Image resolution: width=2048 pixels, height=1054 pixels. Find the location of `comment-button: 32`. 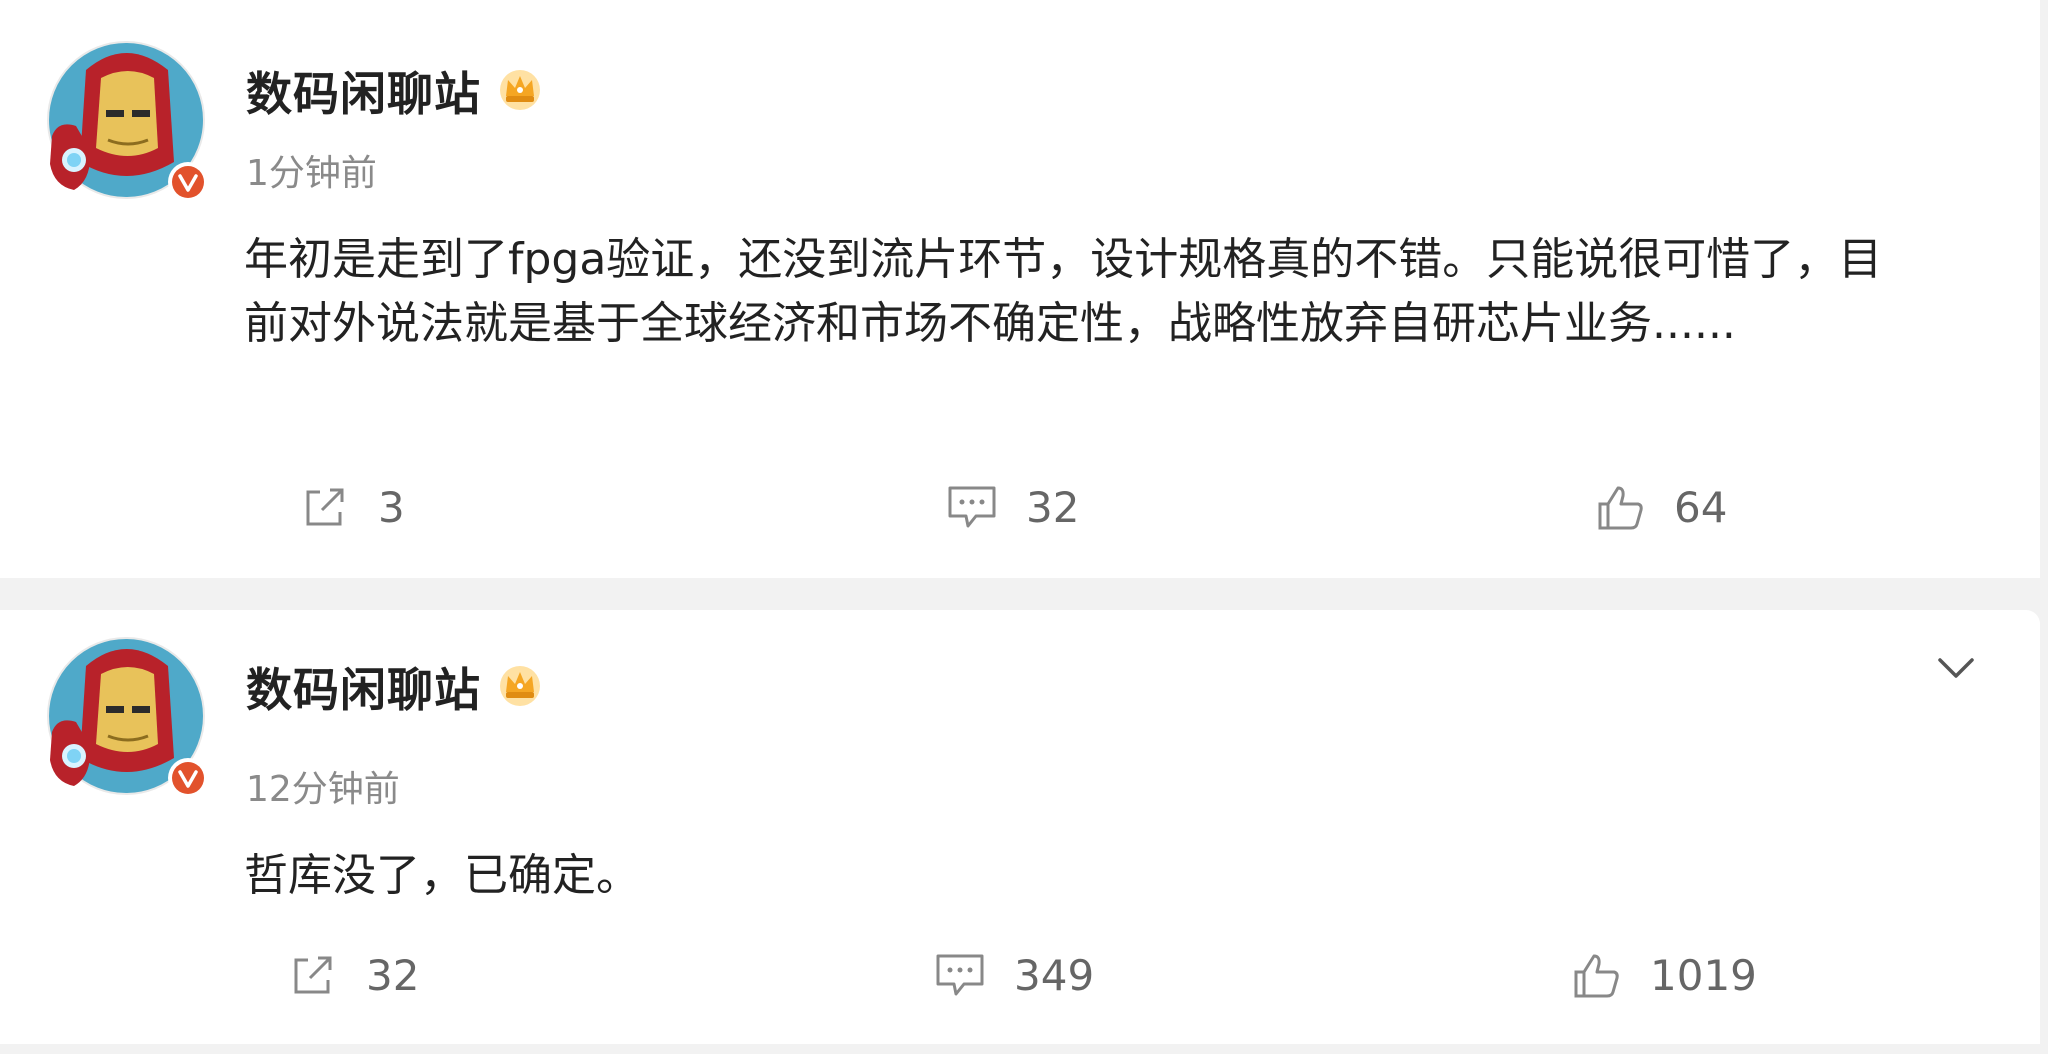

comment-button: 32 is located at coordinates (1012, 507).